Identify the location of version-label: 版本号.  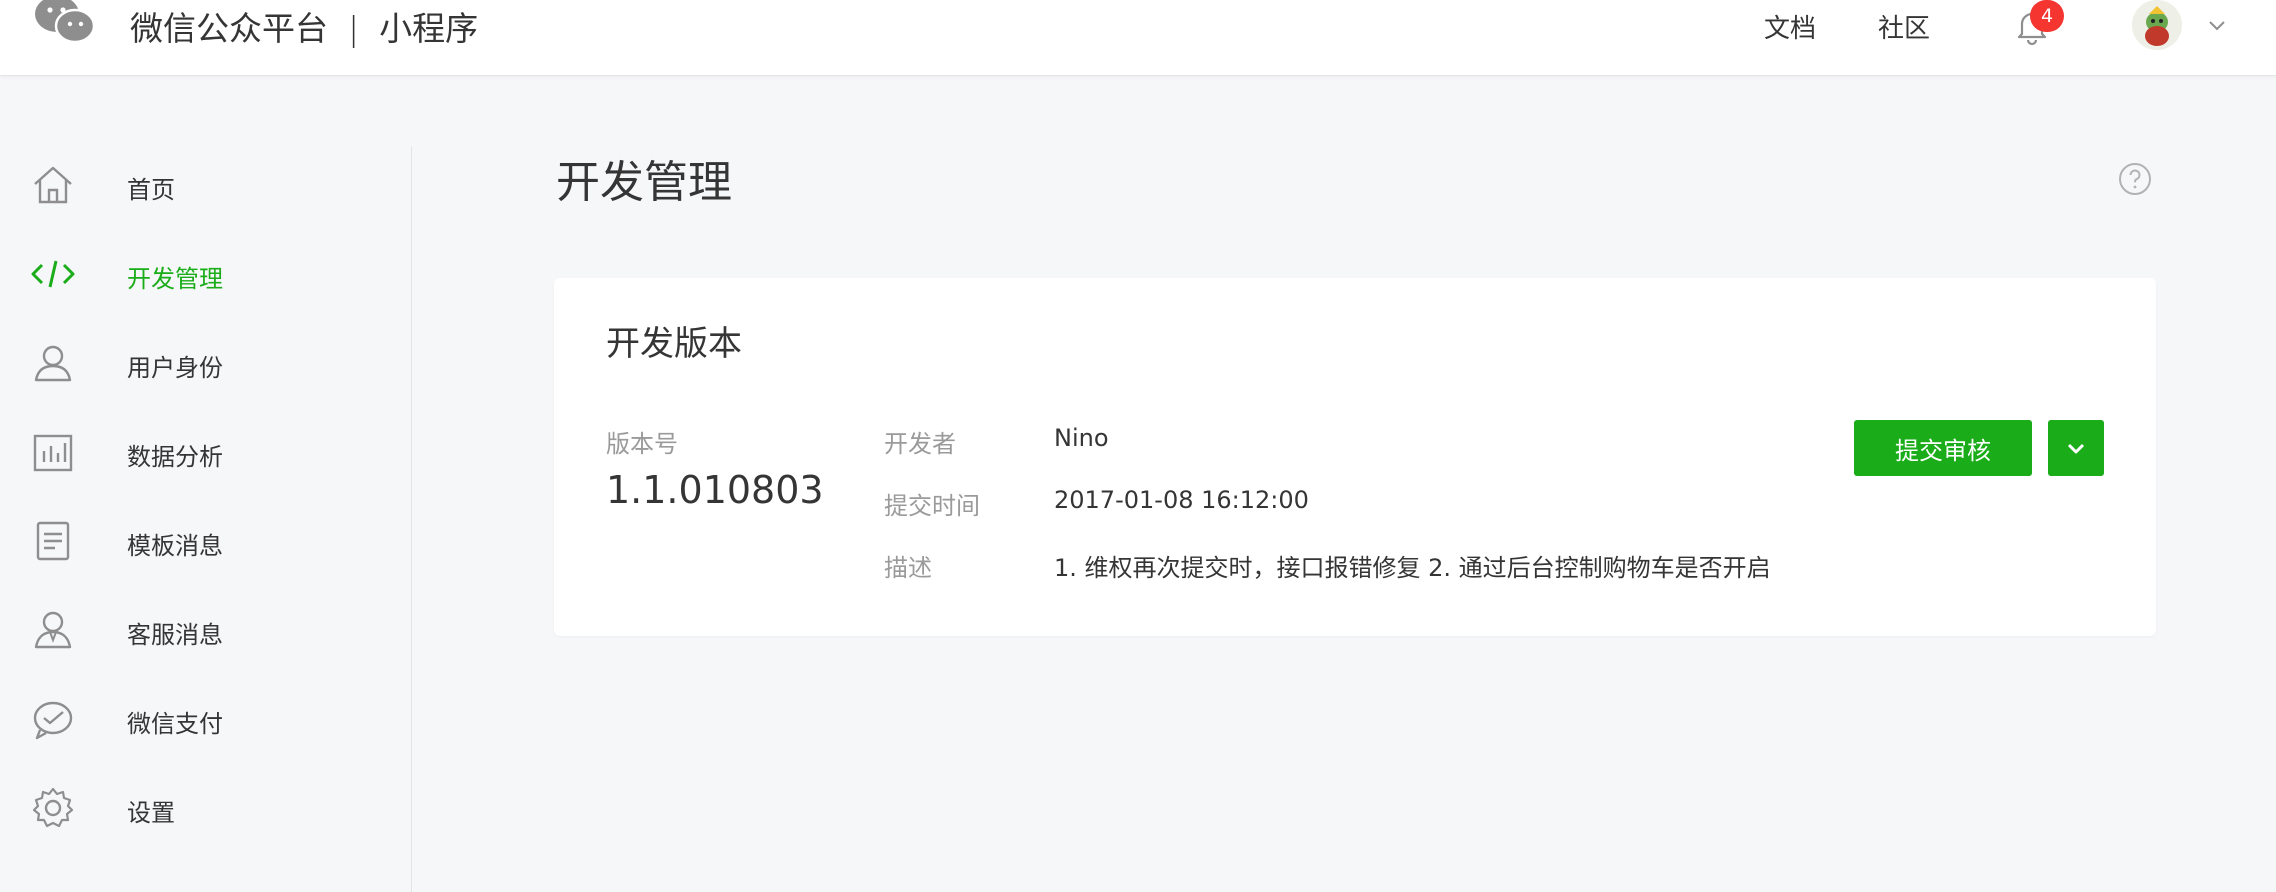
(642, 444).